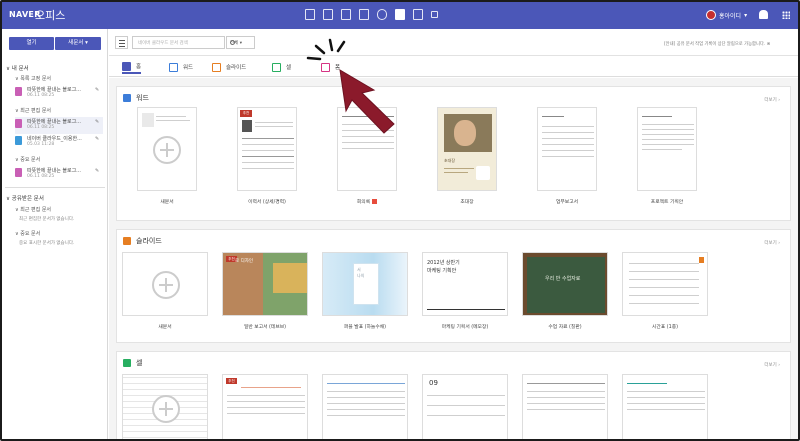 This screenshot has height=441, width=800. Describe the element at coordinates (55, 187) in the screenshot. I see `divider` at that location.